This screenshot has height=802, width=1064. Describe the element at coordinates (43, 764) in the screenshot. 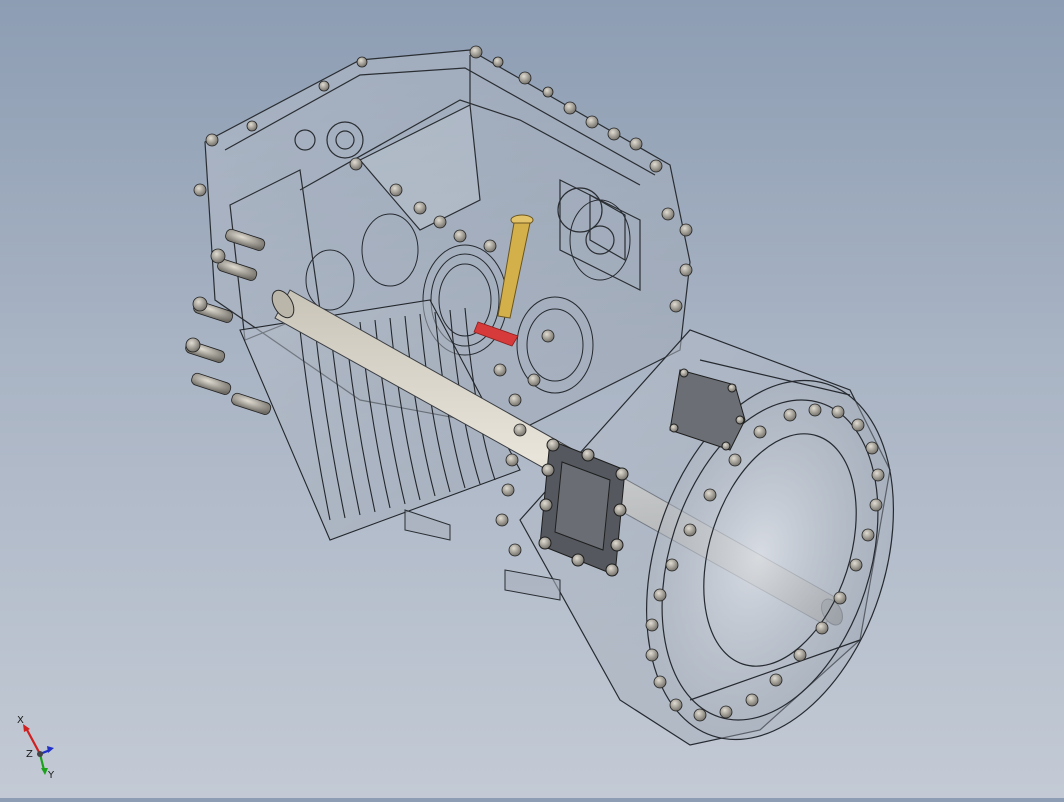

I see `y-axis-arrow` at that location.